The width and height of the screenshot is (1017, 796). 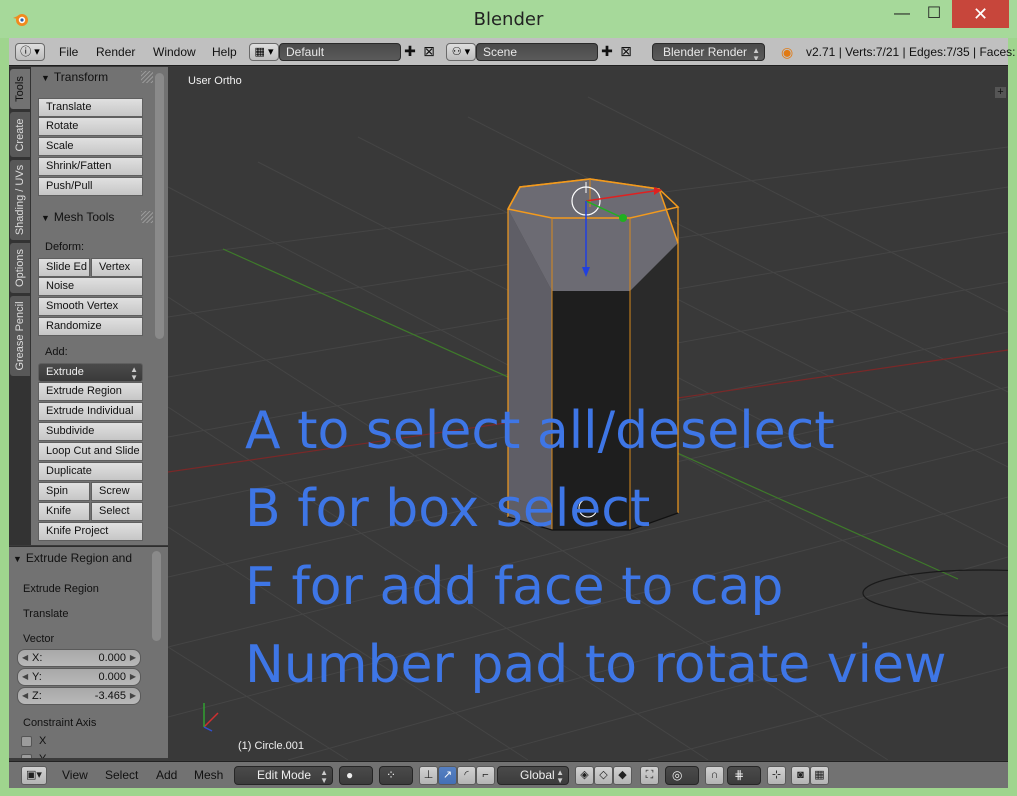 What do you see at coordinates (1000, 92) in the screenshot?
I see `expand-region-icon: +` at bounding box center [1000, 92].